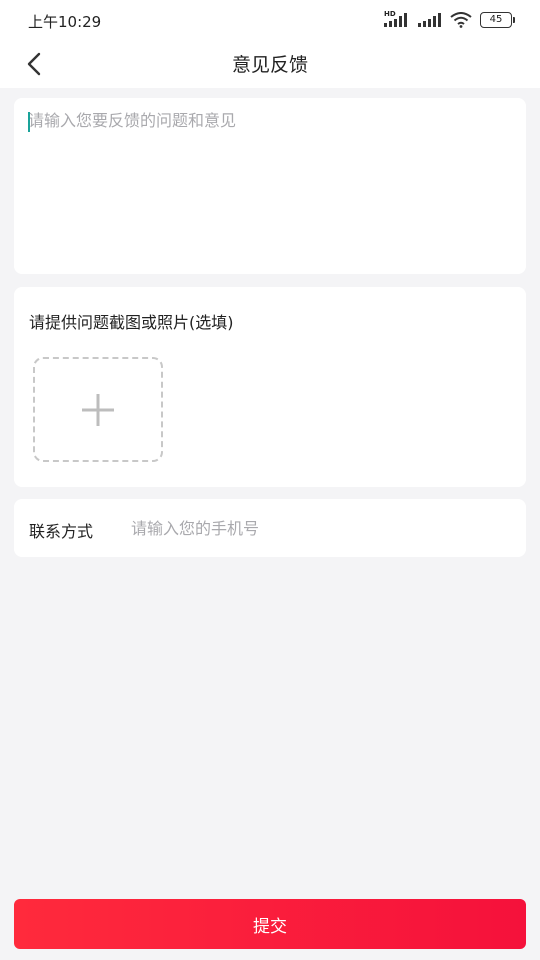  Describe the element at coordinates (430, 20) in the screenshot. I see `signal-icon` at that location.